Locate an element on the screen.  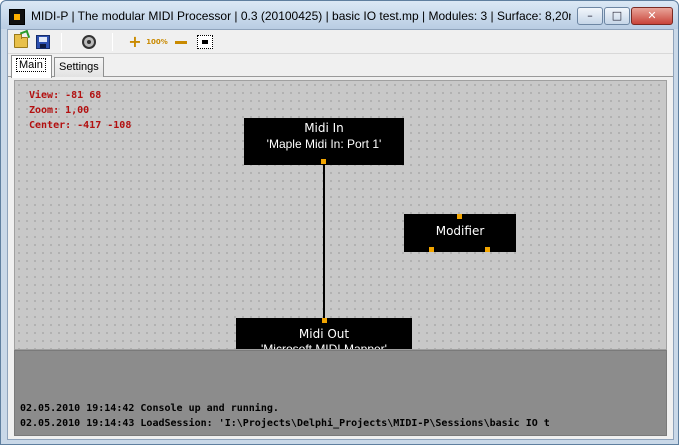
module-port: 'Maple Midi In: Port 1' is located at coordinates (324, 144).